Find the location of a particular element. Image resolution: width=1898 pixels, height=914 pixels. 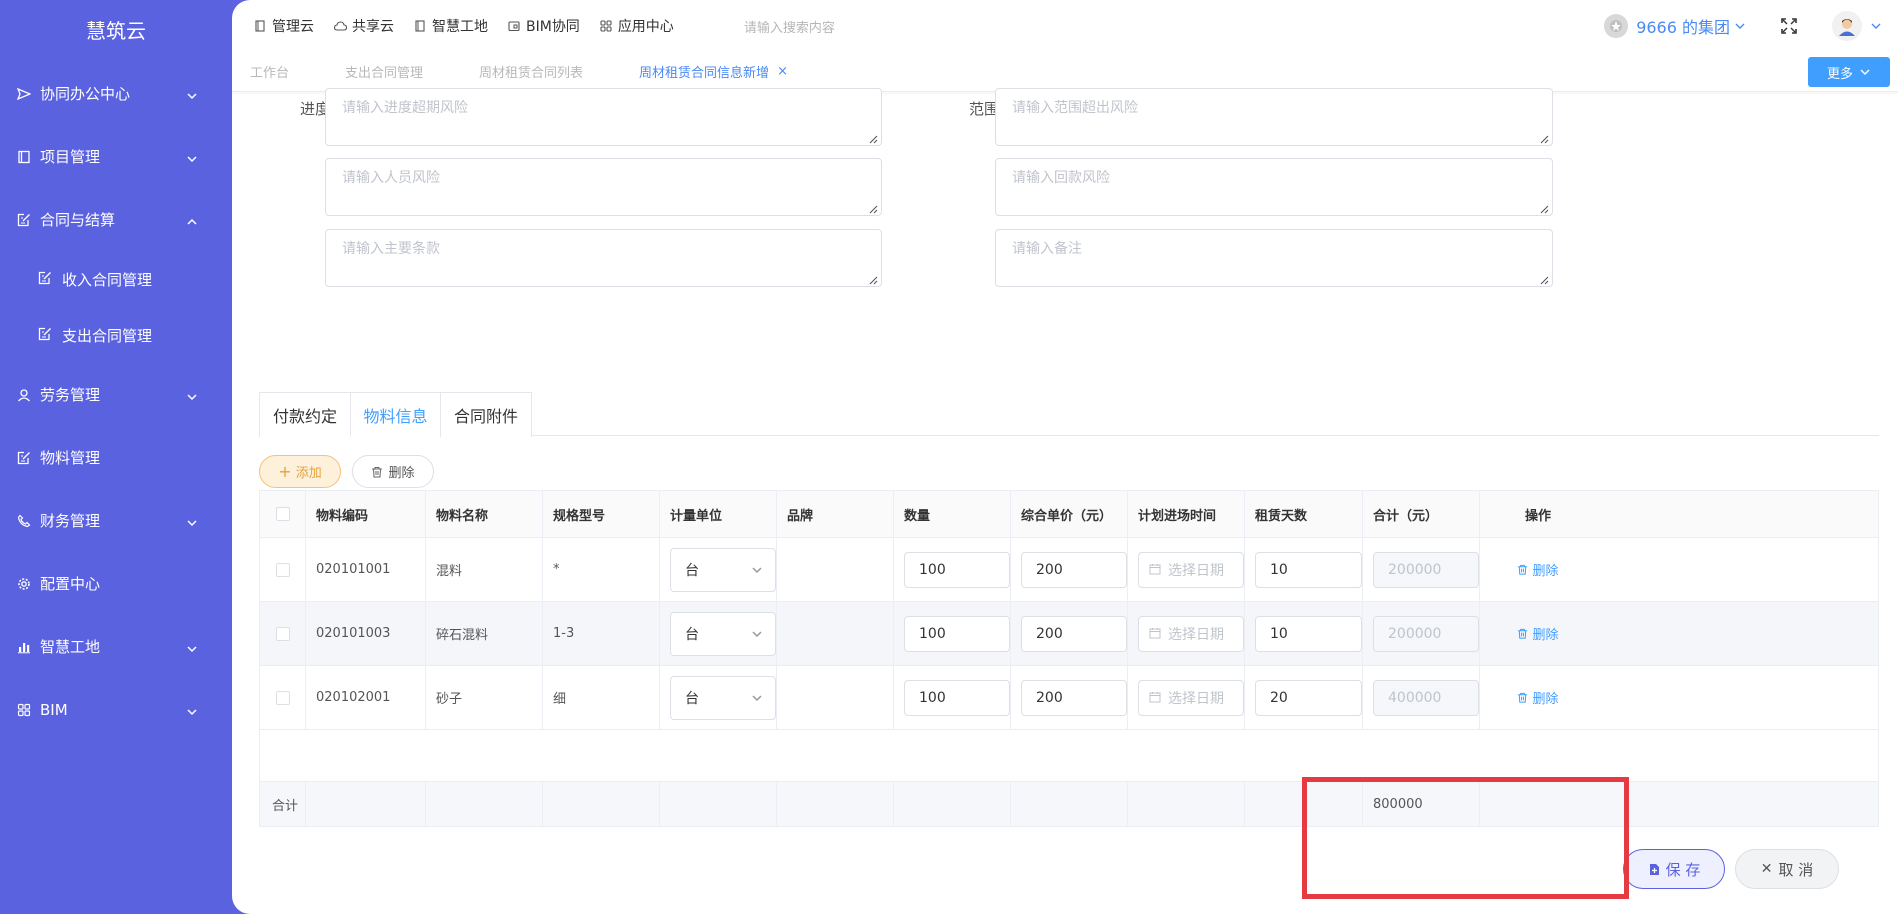

delete-button: 删除 is located at coordinates (393, 471).